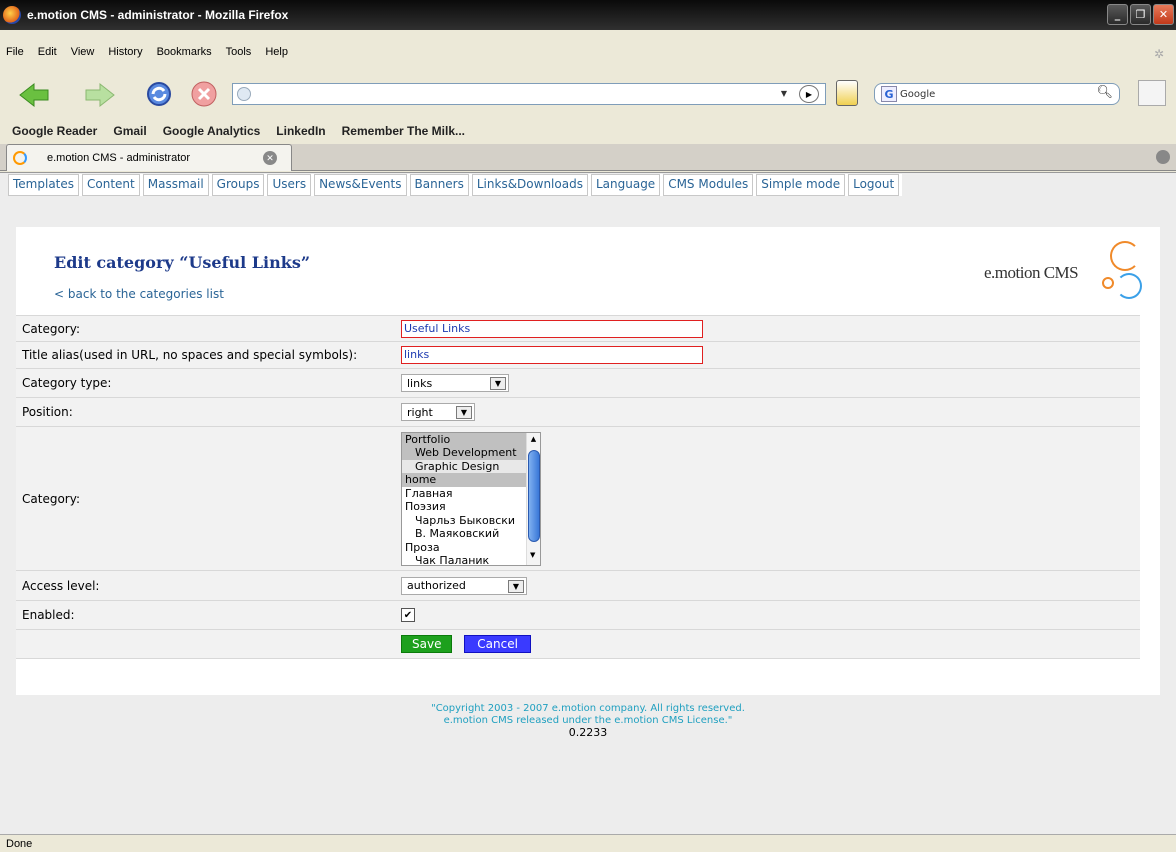  Describe the element at coordinates (578, 411) in the screenshot. I see `form-row-position: Position: right ▼` at that location.